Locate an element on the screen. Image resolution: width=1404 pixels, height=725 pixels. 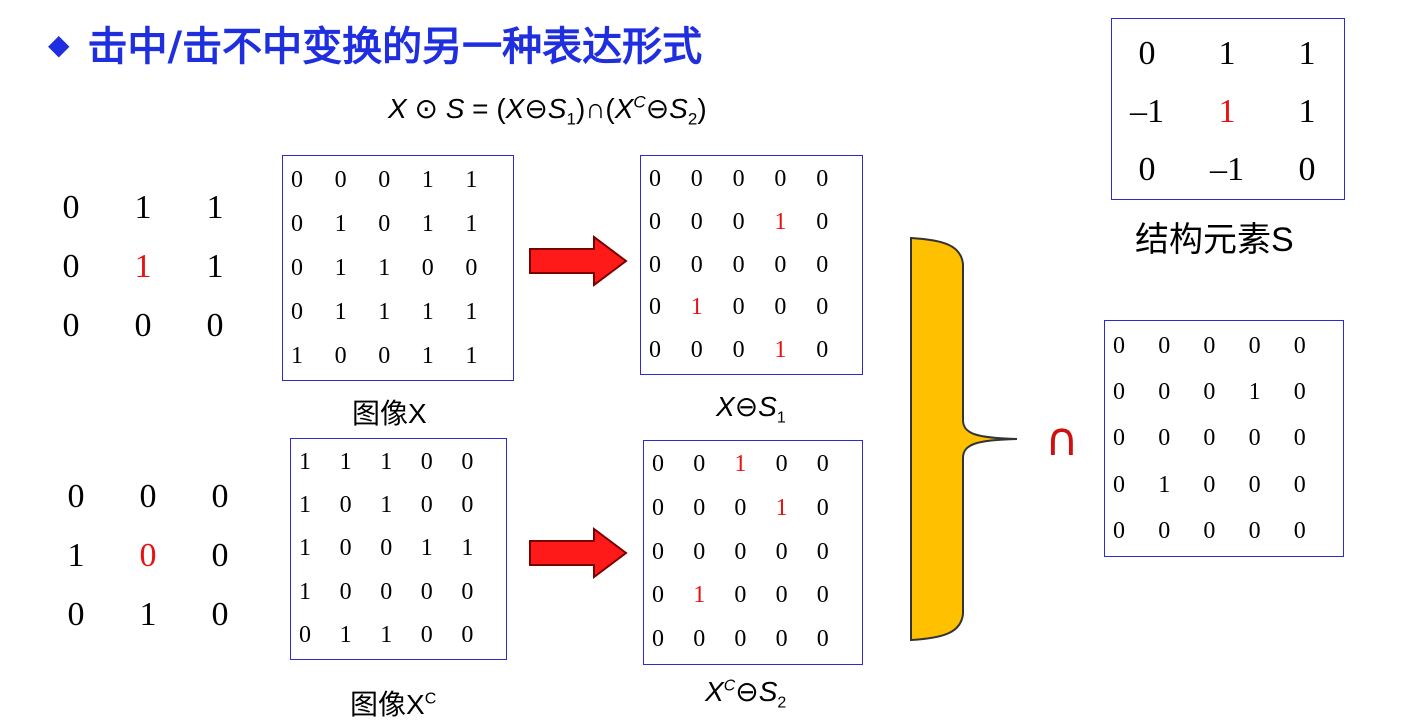
image-xc-label: 图像XC is located at coordinates (393, 704).